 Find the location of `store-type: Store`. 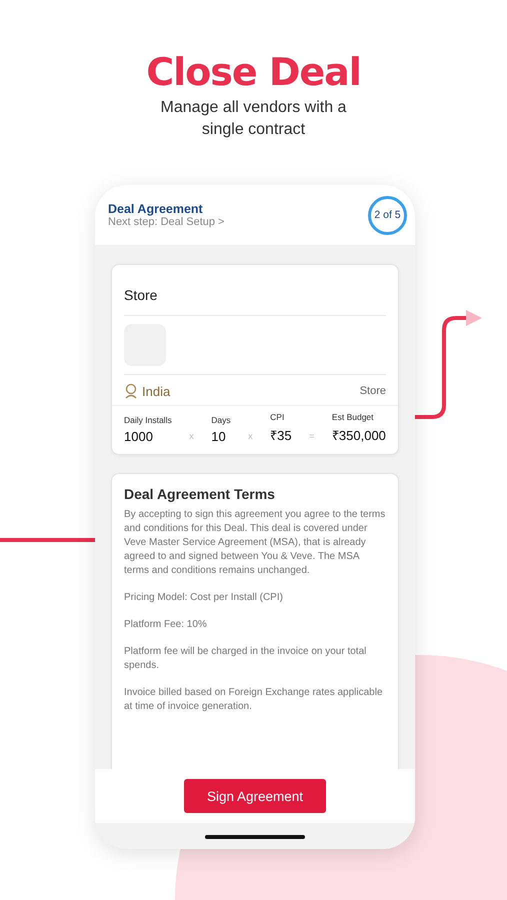

store-type: Store is located at coordinates (373, 391).